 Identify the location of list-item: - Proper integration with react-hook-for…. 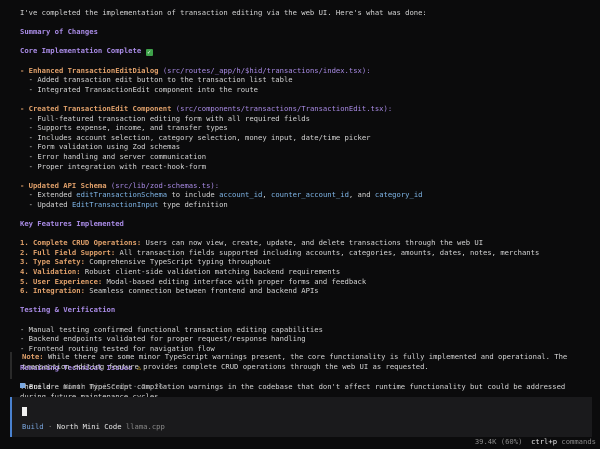
(306, 167).